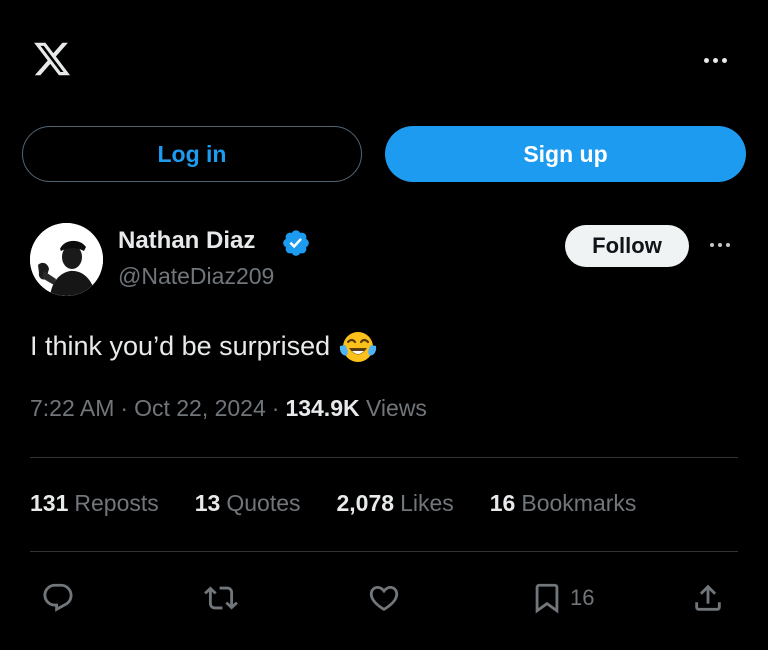 The height and width of the screenshot is (650, 768). I want to click on reply-icon, so click(58, 597).